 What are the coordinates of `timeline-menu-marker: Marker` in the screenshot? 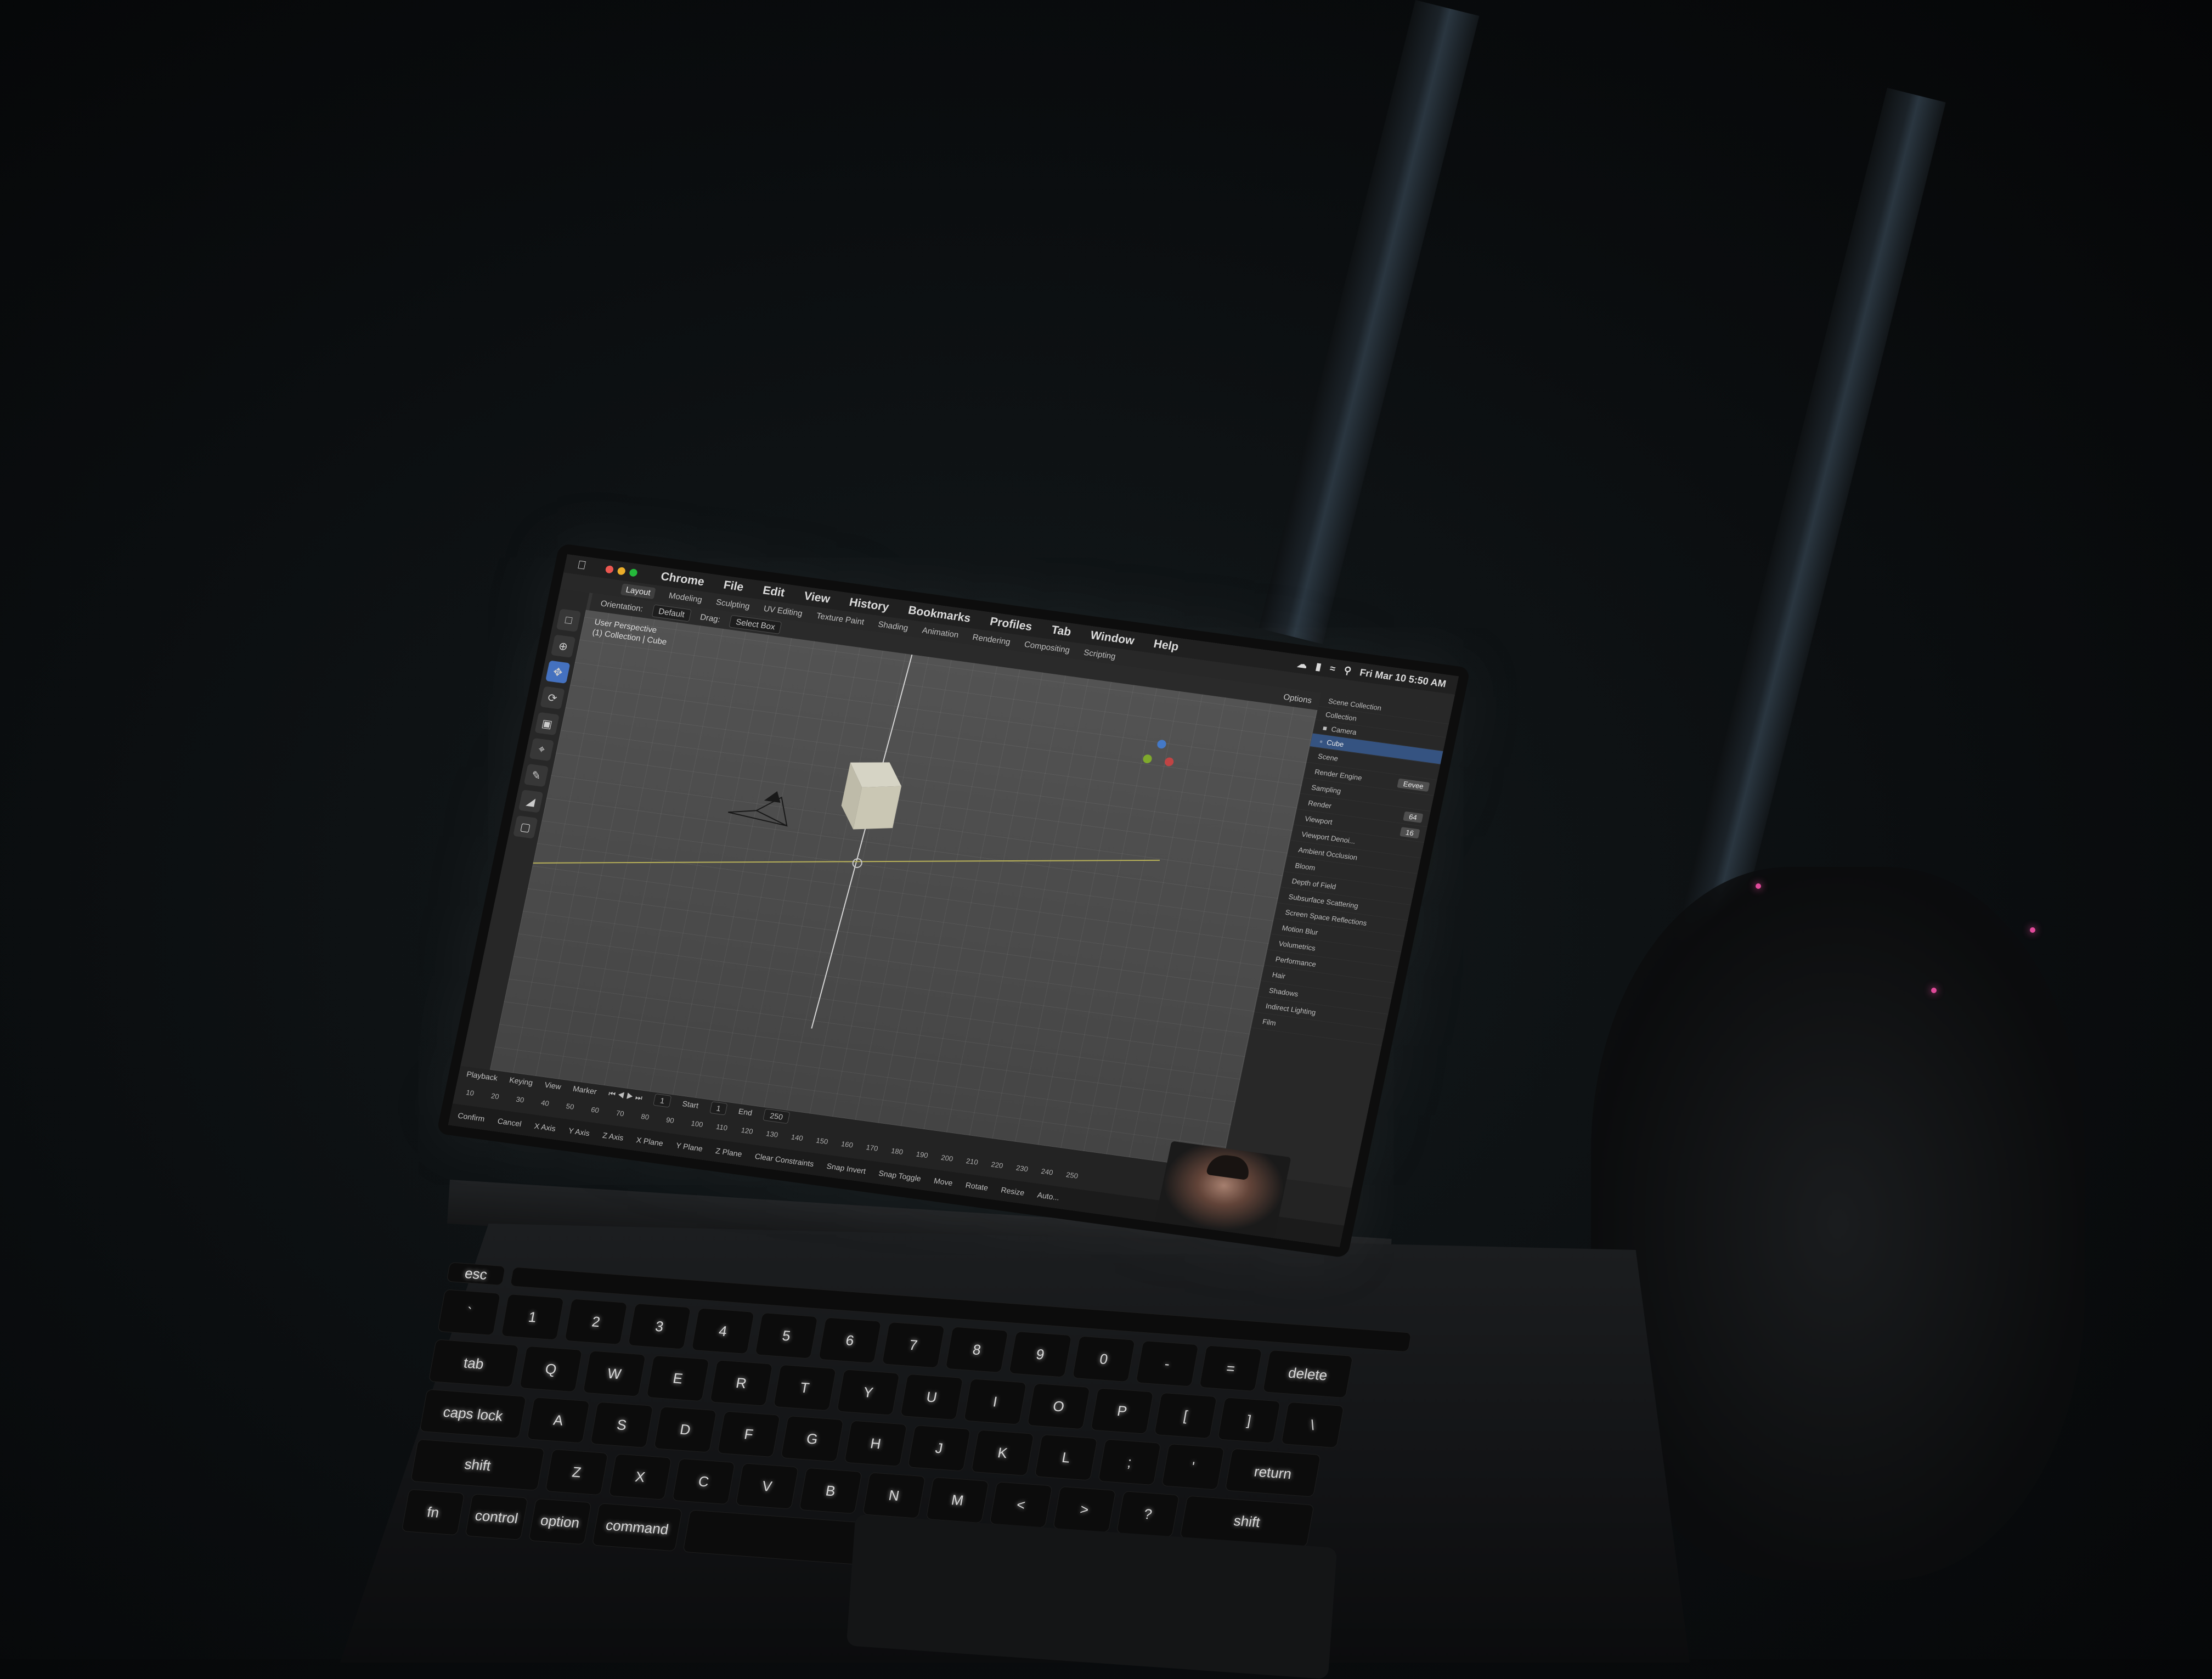 It's located at (584, 1090).